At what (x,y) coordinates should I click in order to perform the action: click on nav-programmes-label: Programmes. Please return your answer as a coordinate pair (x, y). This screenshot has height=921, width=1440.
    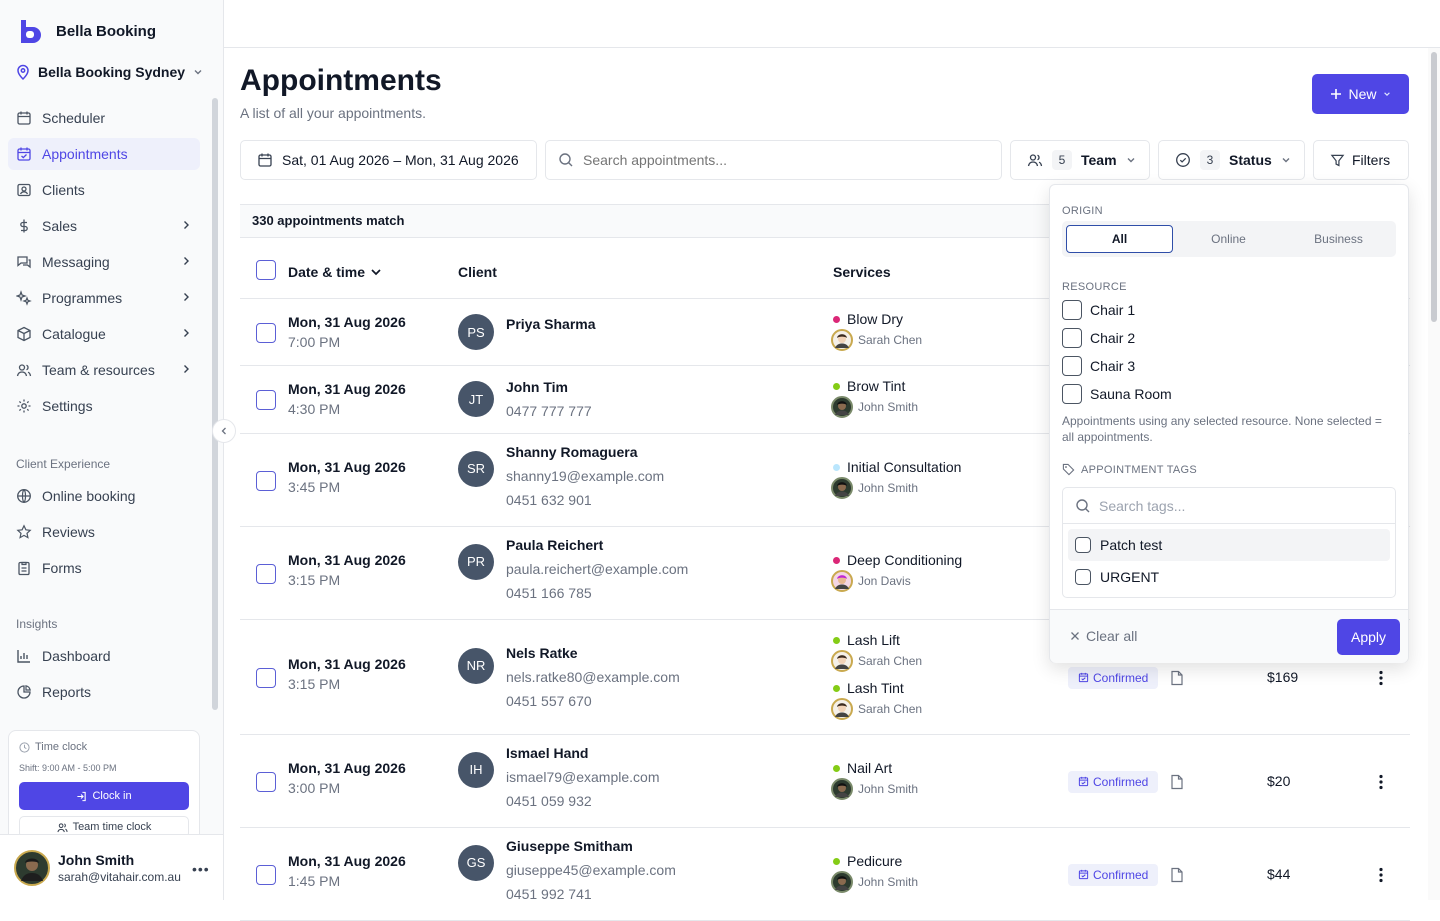
    Looking at the image, I should click on (82, 298).